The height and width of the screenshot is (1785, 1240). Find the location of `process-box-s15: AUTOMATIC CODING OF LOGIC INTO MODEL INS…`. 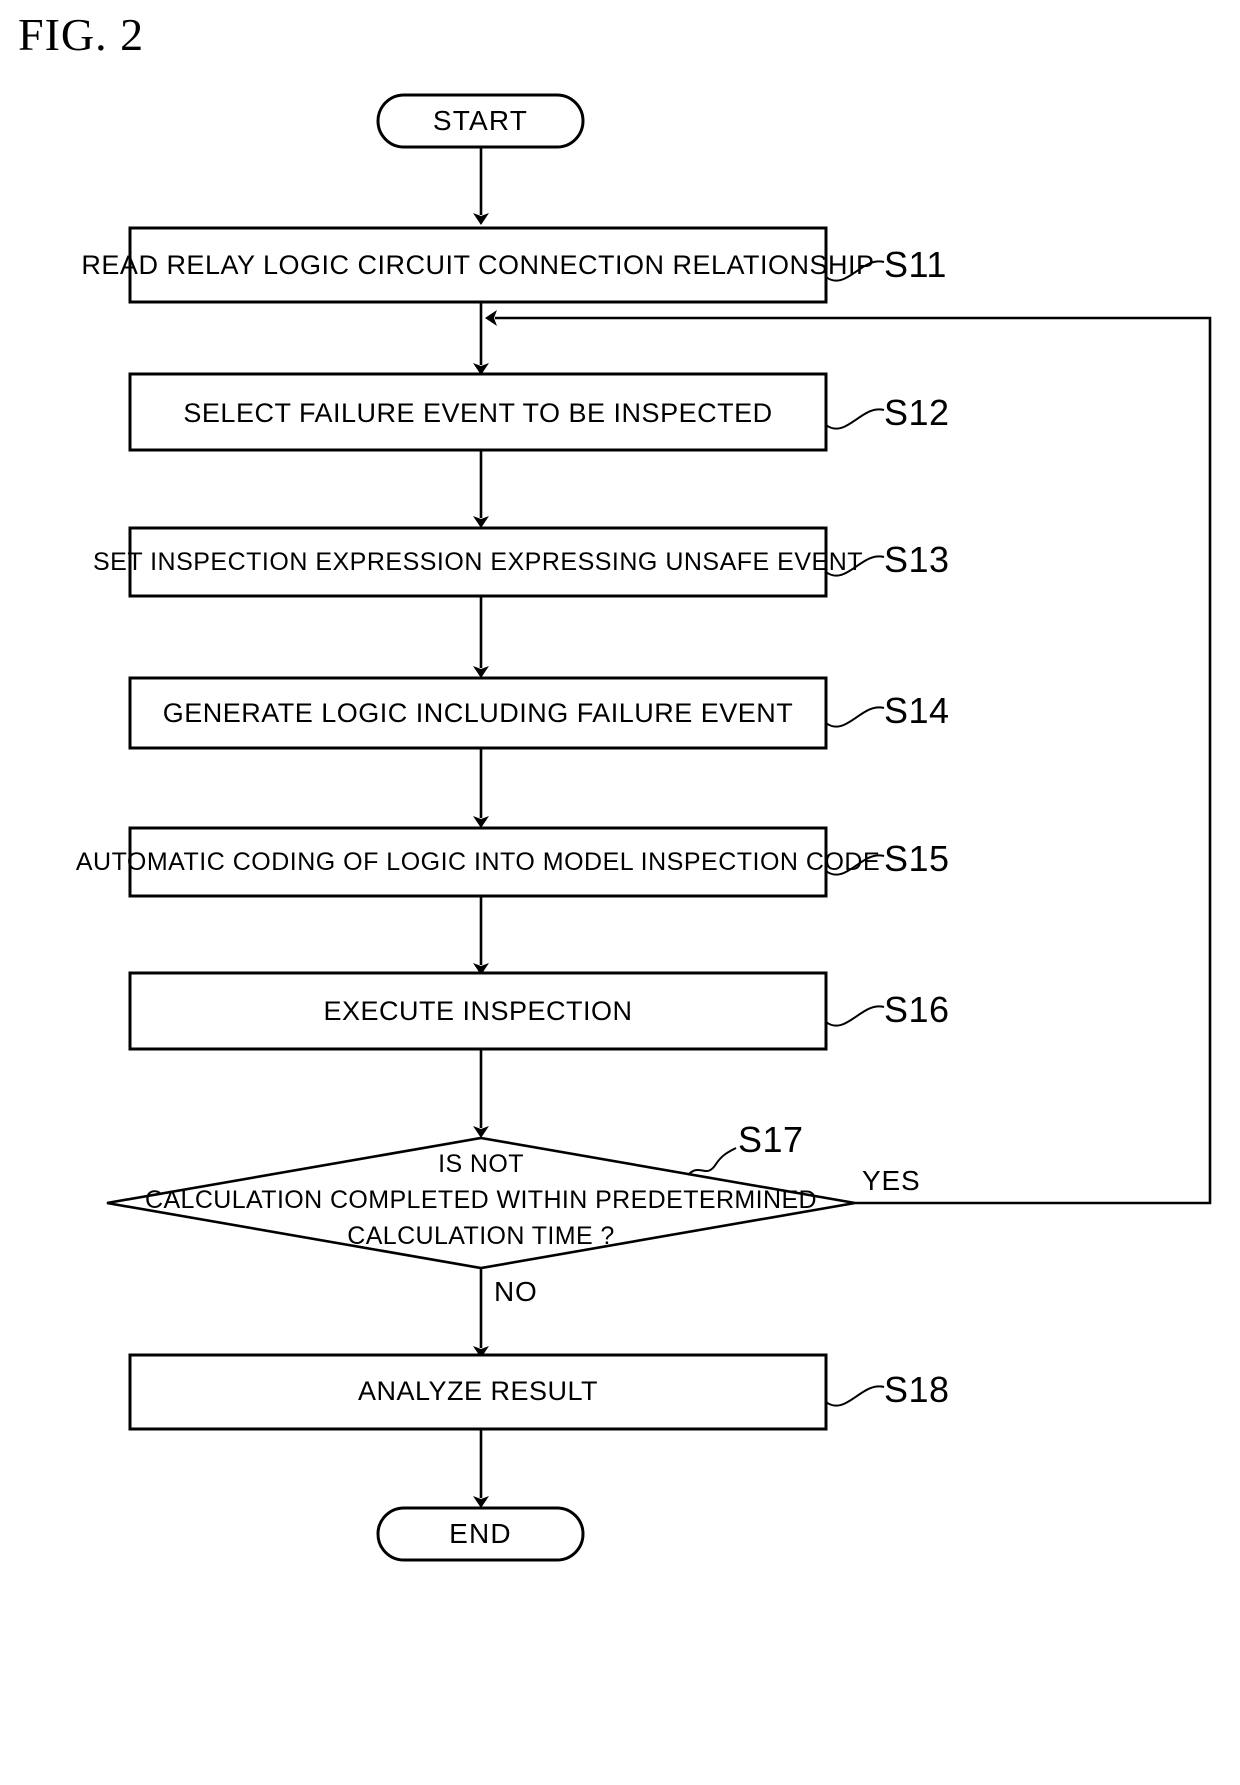

process-box-s15: AUTOMATIC CODING OF LOGIC INTO MODEL INS… is located at coordinates (478, 862).